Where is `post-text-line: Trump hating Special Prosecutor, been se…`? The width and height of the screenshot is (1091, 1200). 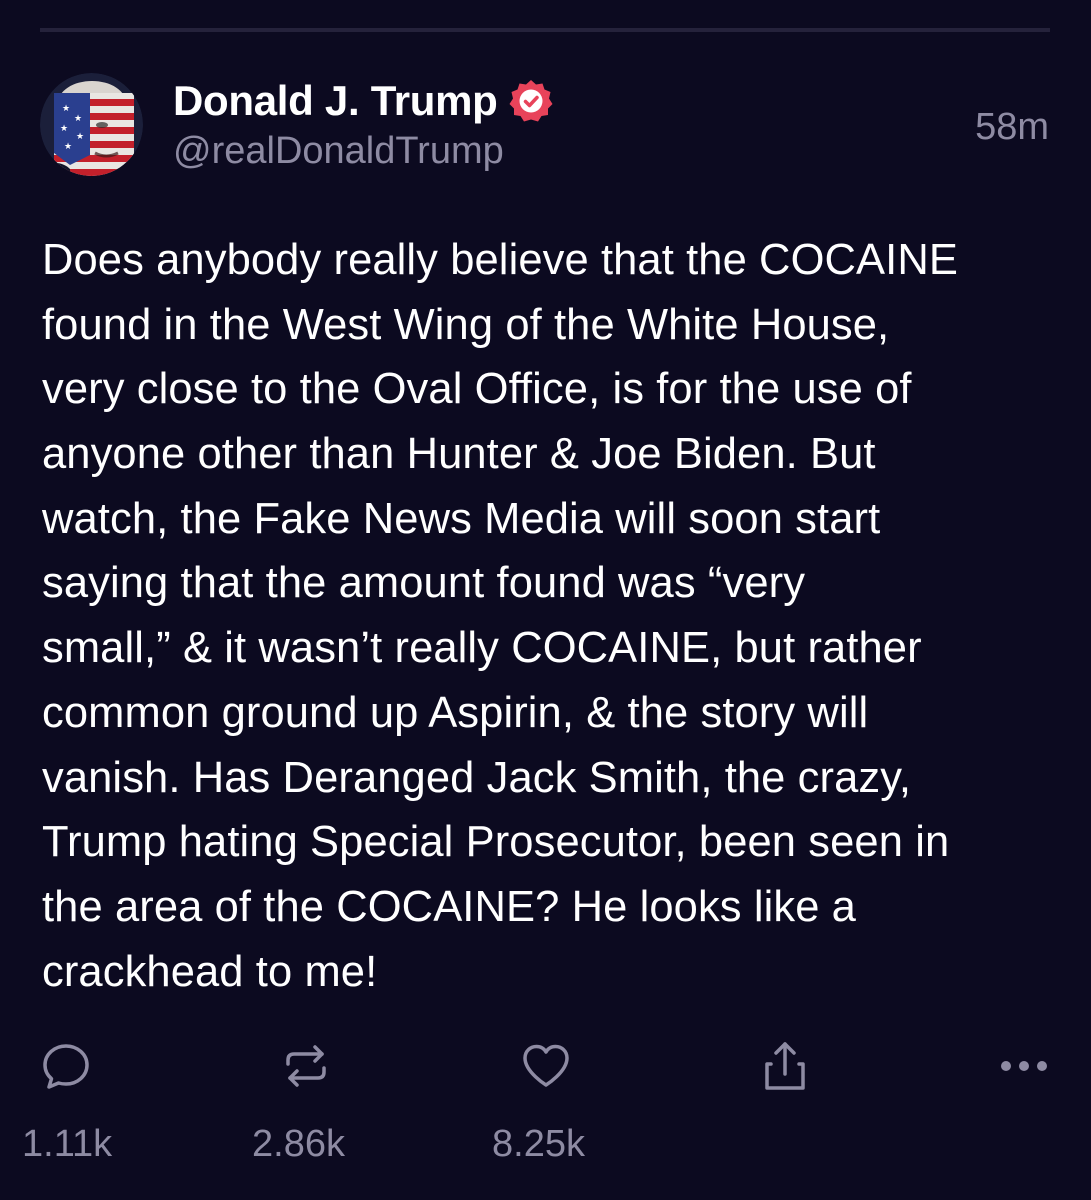 post-text-line: Trump hating Special Prosecutor, been se… is located at coordinates (496, 842).